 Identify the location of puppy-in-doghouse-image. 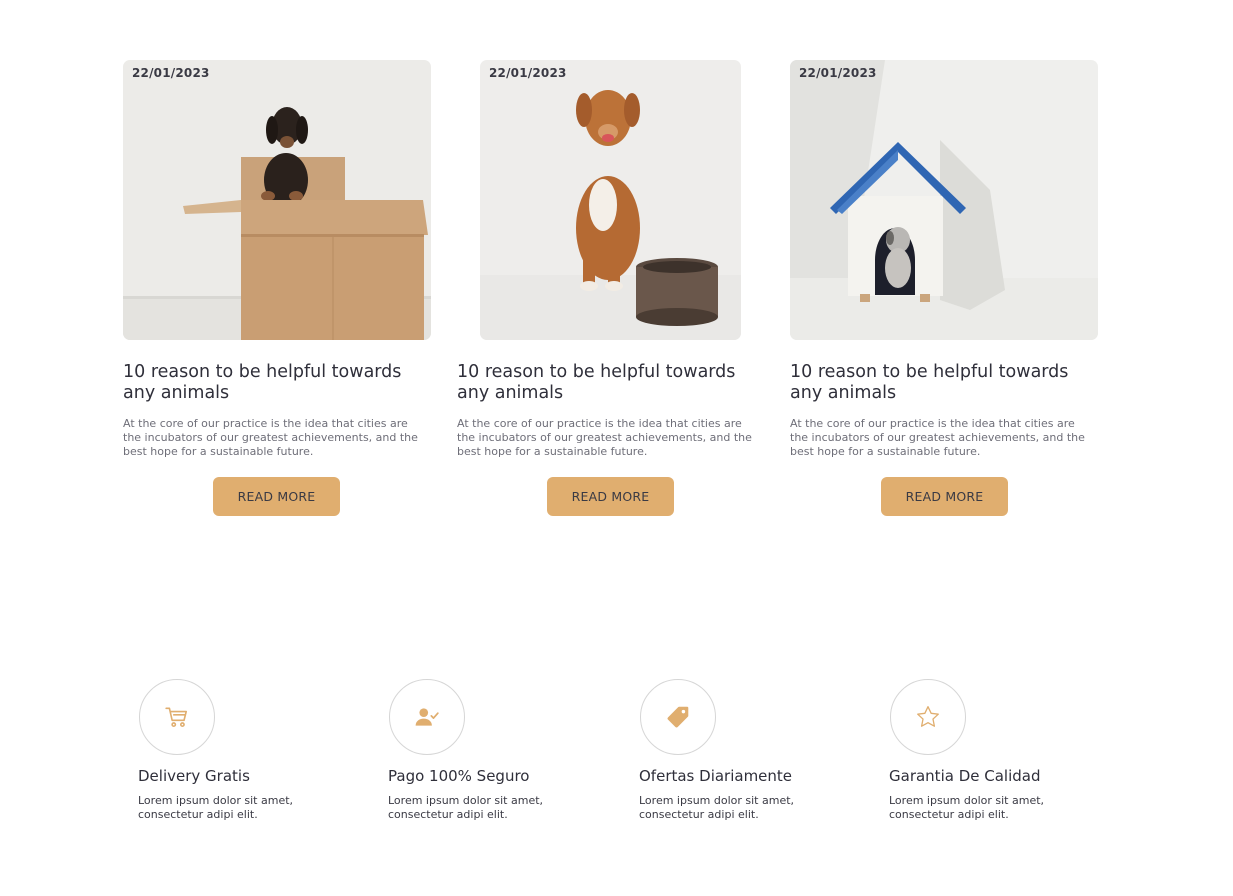
(944, 200).